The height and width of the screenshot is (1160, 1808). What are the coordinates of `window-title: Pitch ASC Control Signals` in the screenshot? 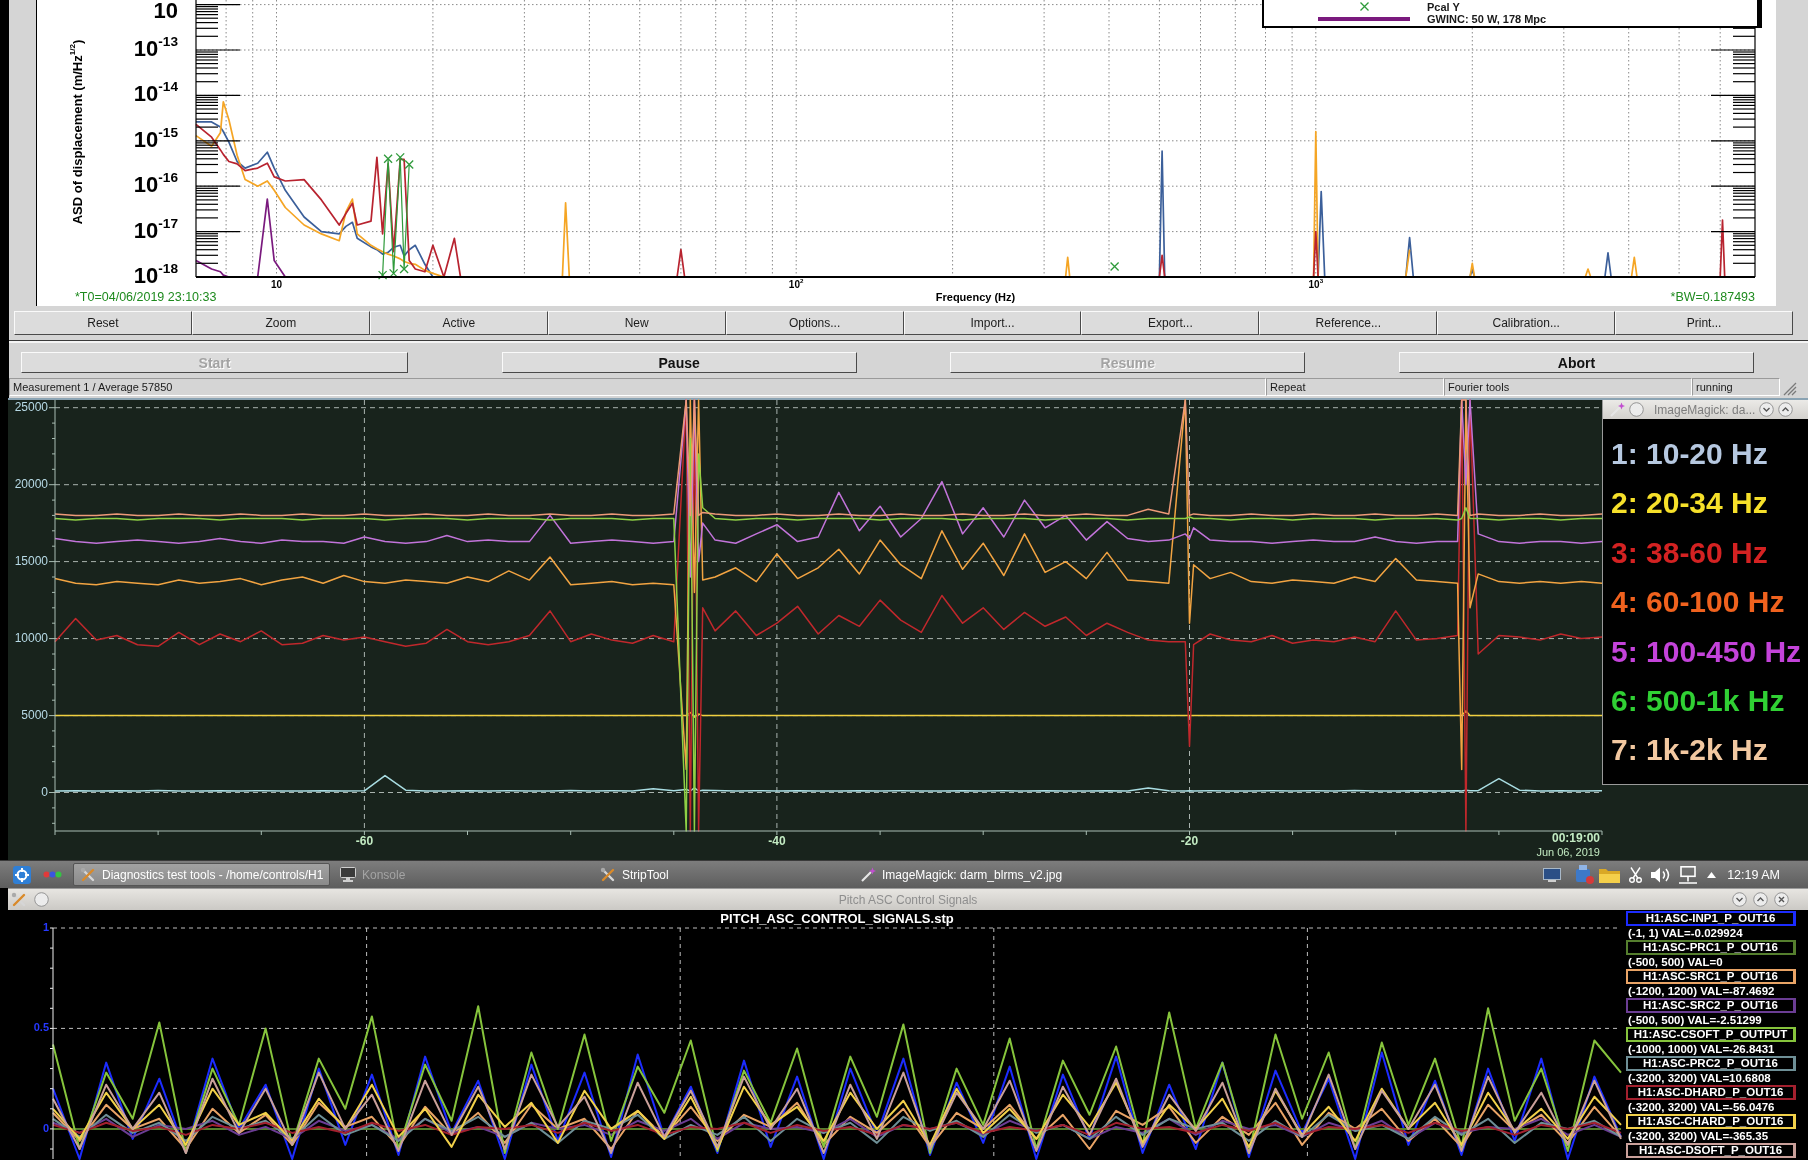 It's located at (908, 899).